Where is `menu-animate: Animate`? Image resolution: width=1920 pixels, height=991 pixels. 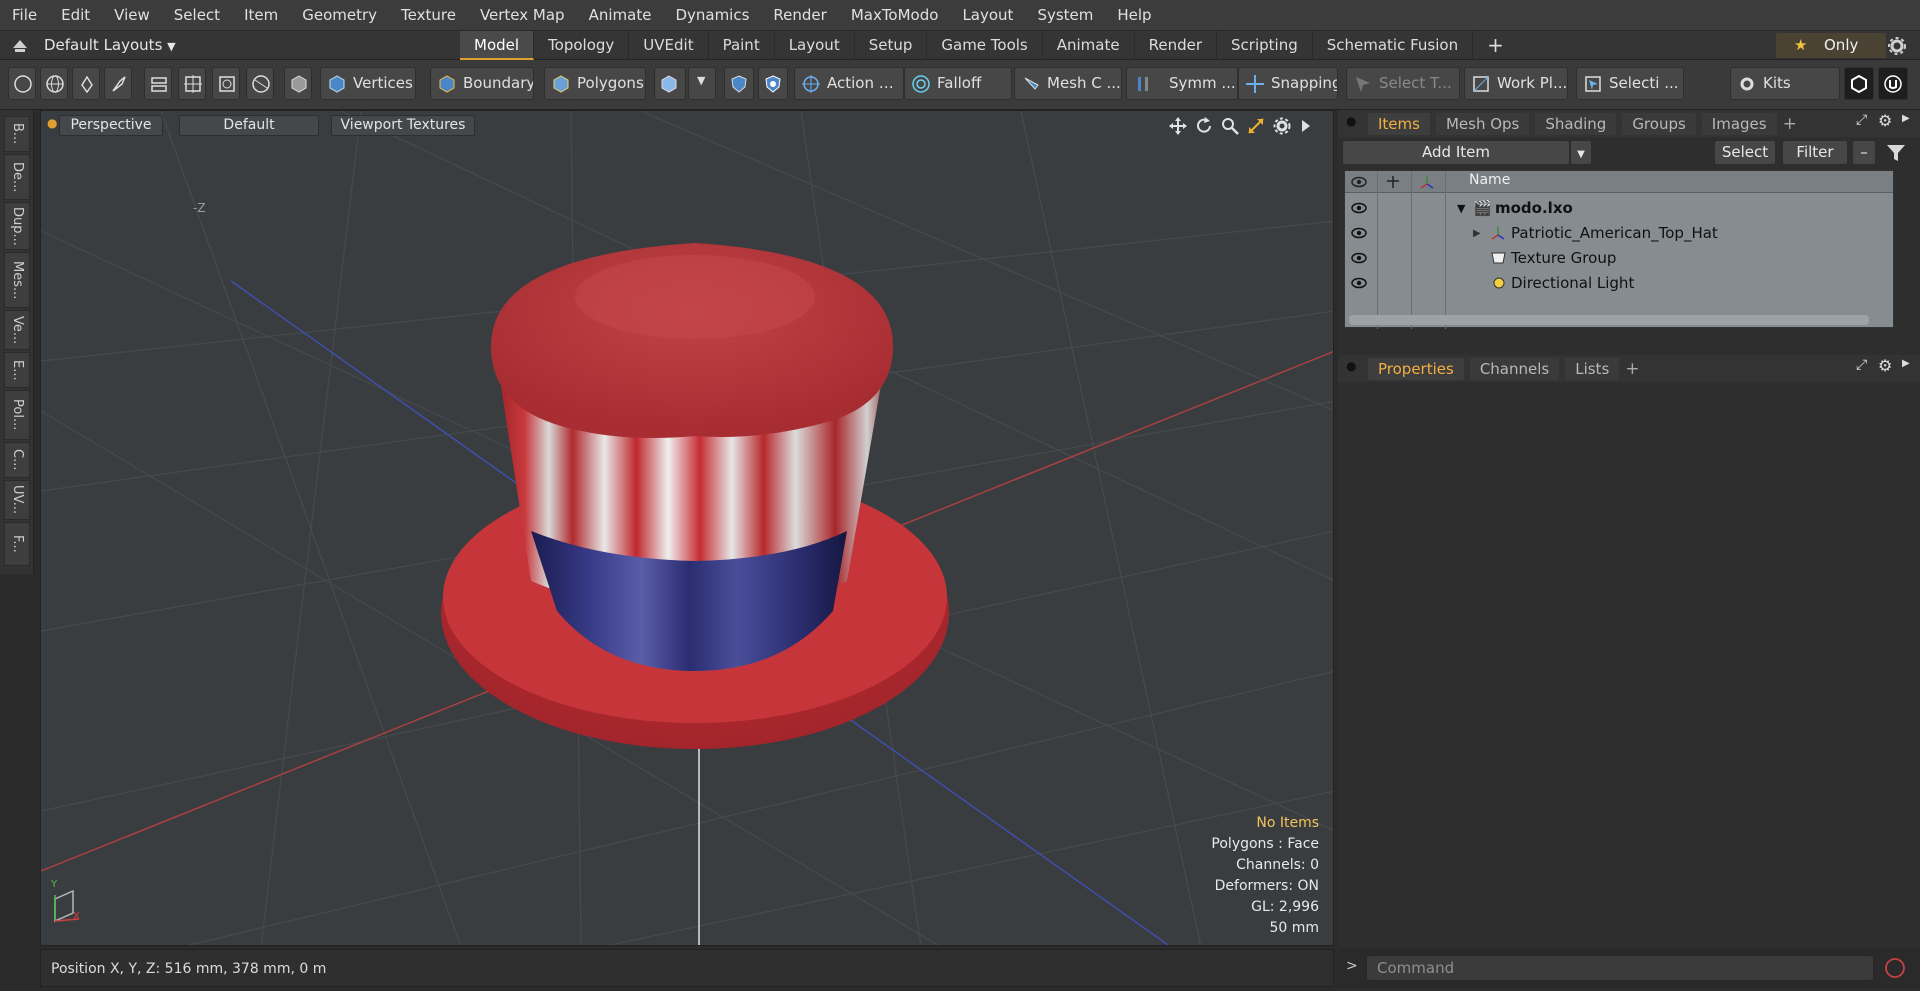
menu-animate: Animate is located at coordinates (620, 15).